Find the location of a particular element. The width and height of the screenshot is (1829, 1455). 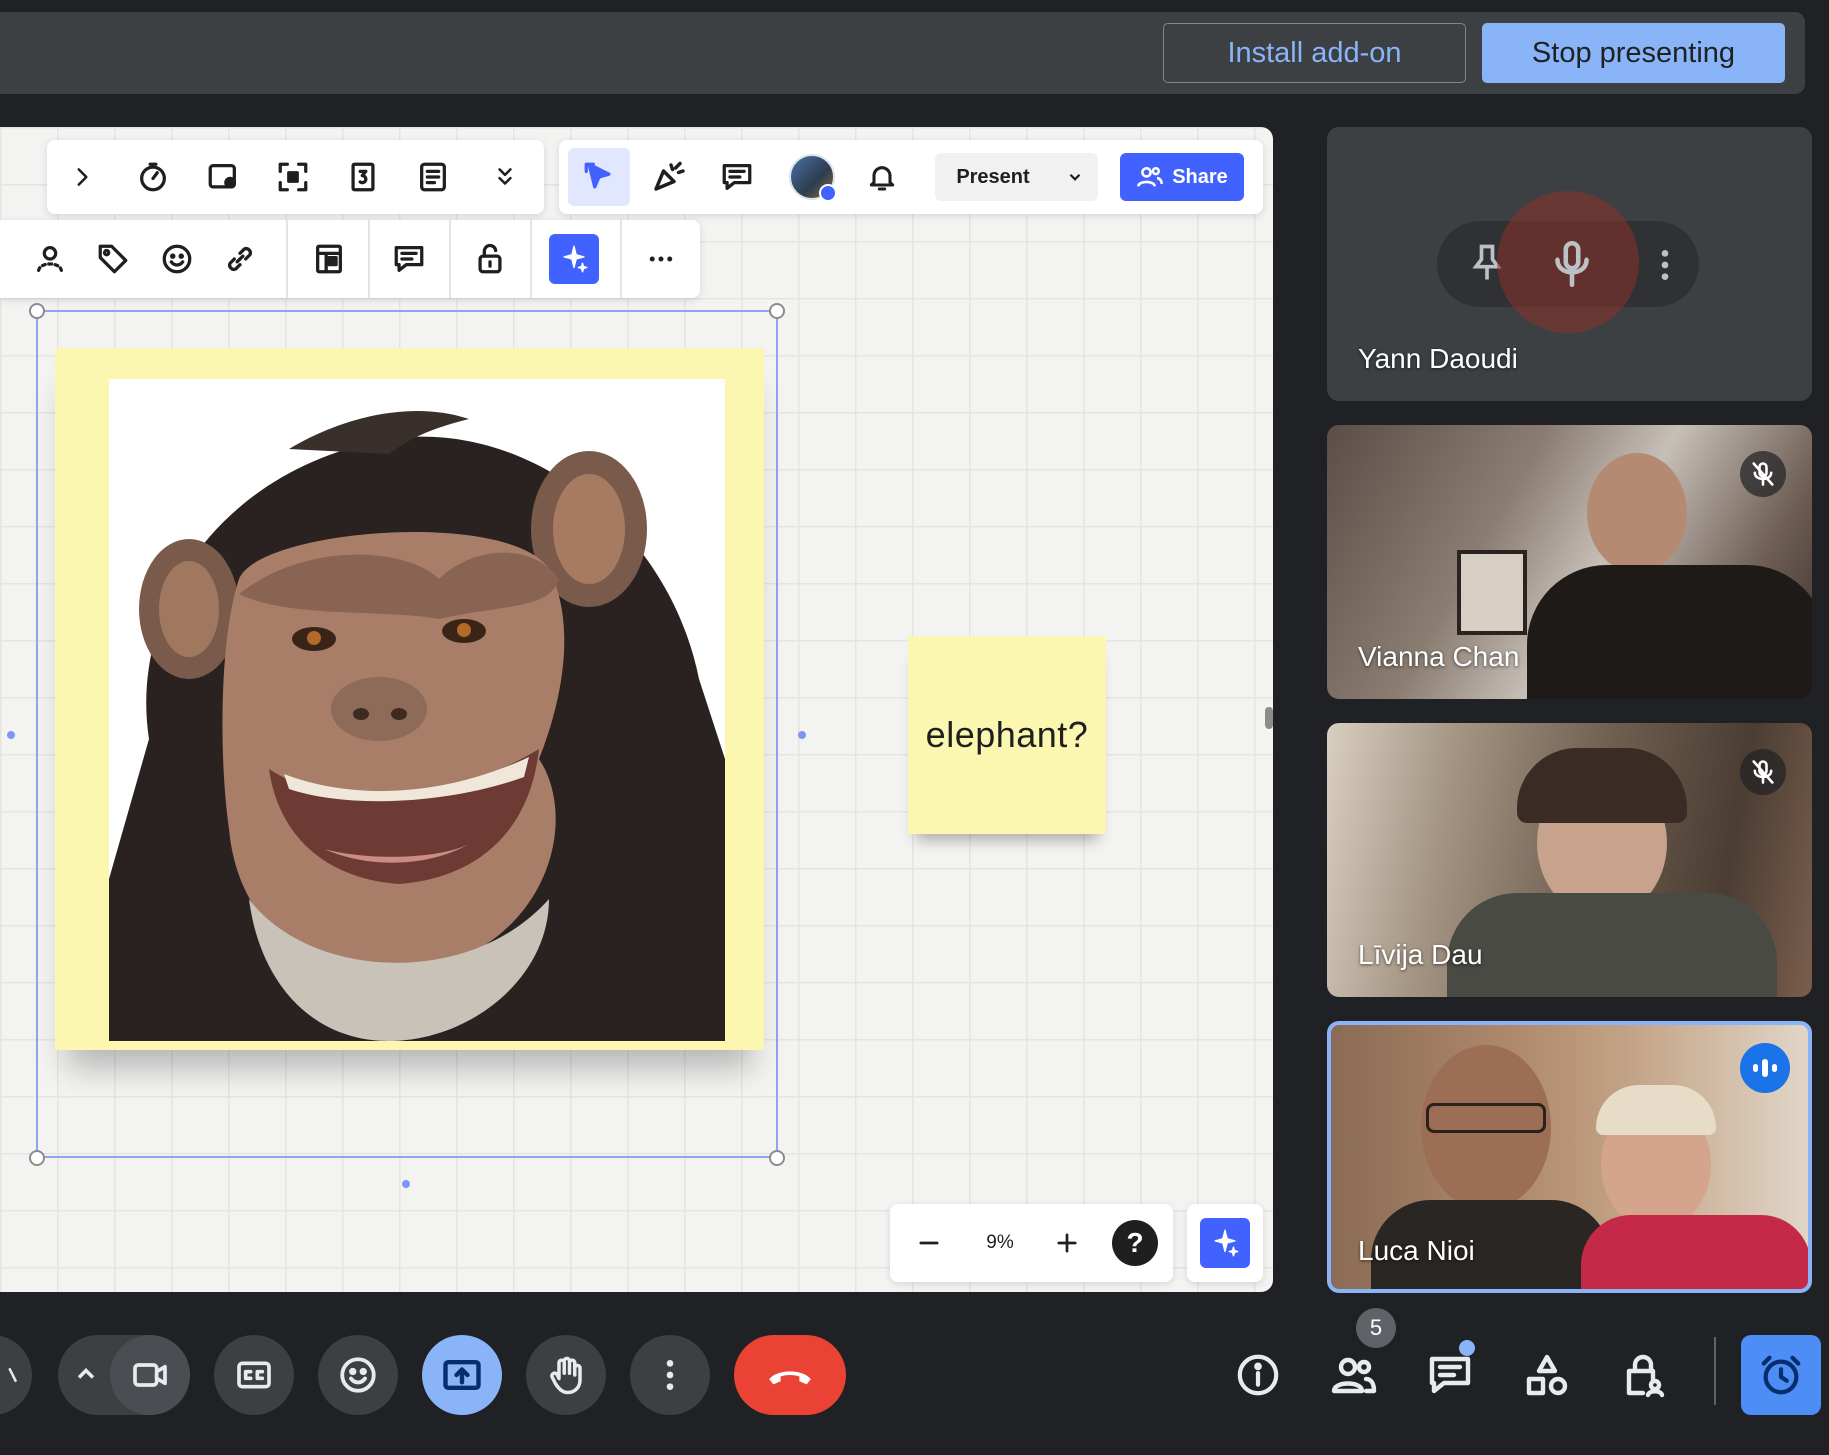

activities-icon is located at coordinates (1547, 1375).